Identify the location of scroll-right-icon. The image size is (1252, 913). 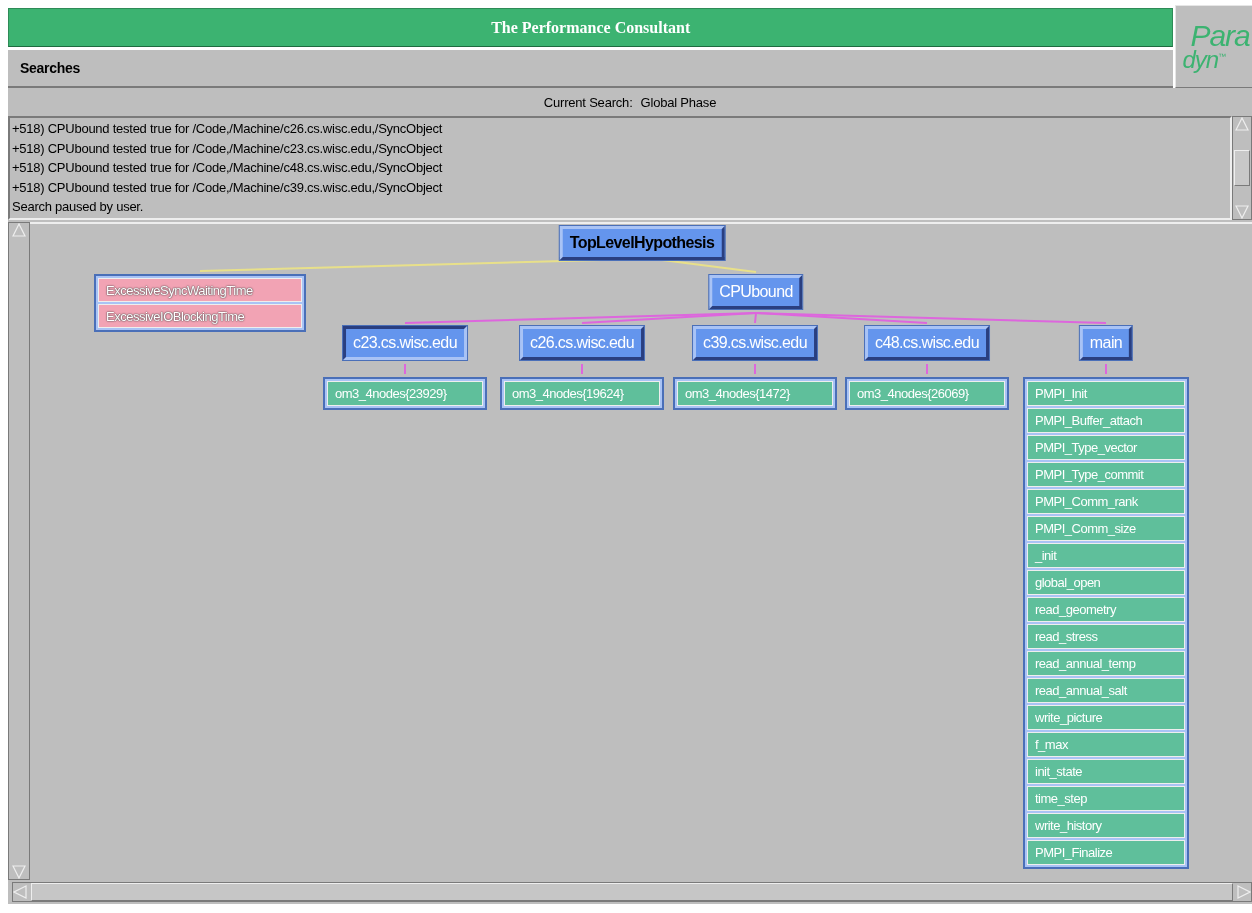
(1244, 892).